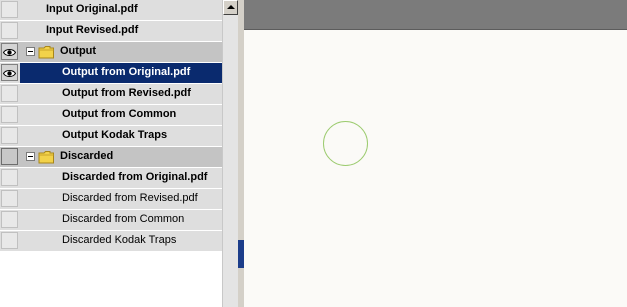  I want to click on layer-group-label: Output, so click(78, 51).